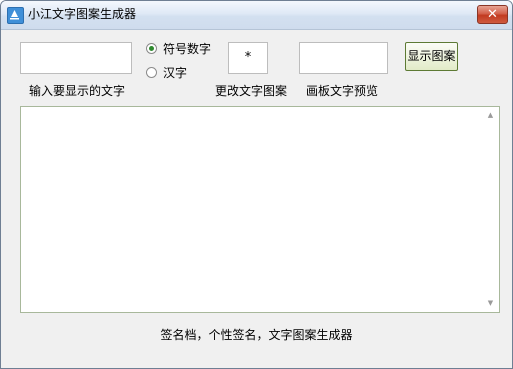 This screenshot has width=513, height=369. I want to click on footer-text: 签名档，个性签名，文字图案生成器, so click(256, 335).